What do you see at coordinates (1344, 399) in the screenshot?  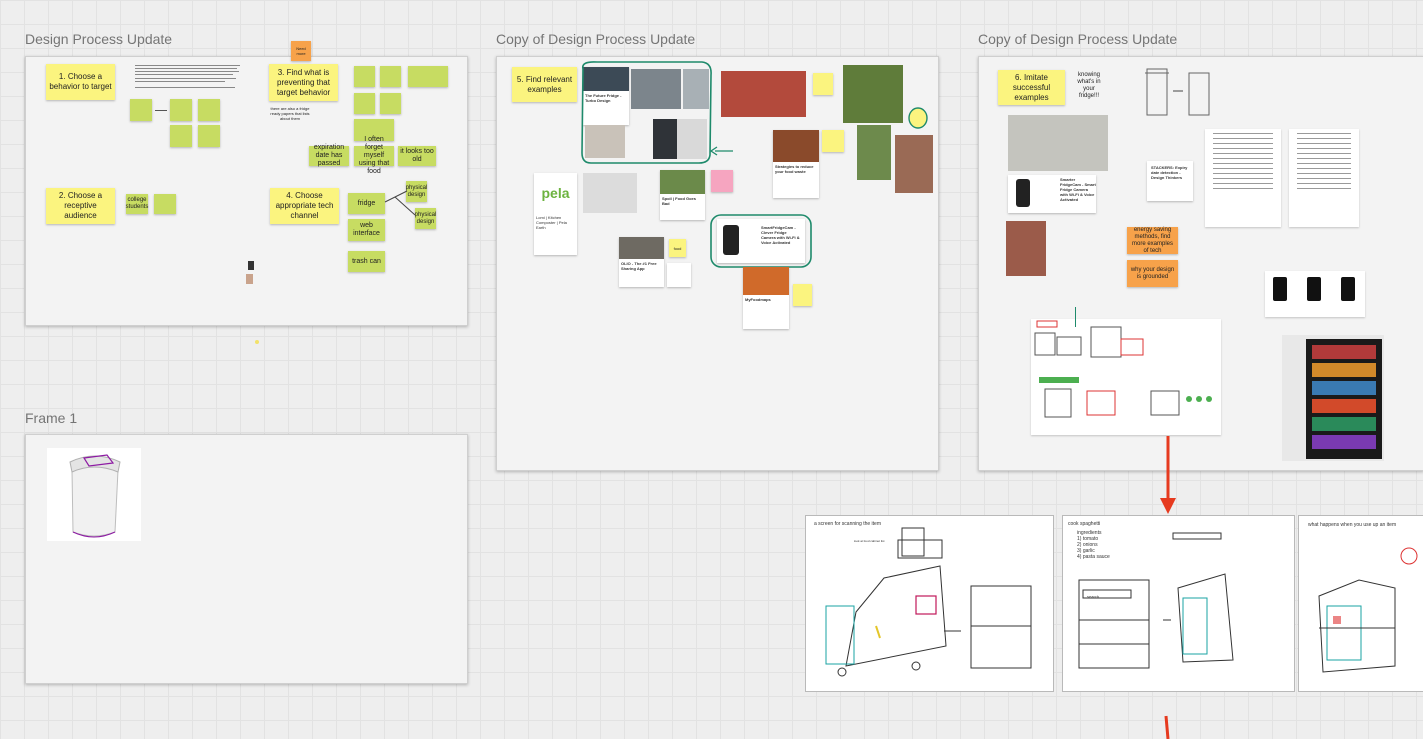 I see `fridge-shelves` at bounding box center [1344, 399].